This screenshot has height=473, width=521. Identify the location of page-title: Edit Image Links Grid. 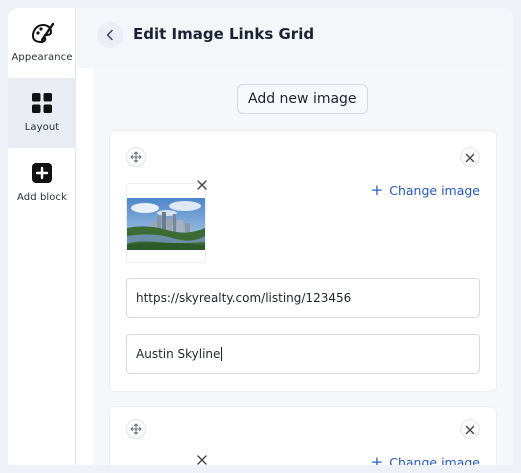
(224, 34).